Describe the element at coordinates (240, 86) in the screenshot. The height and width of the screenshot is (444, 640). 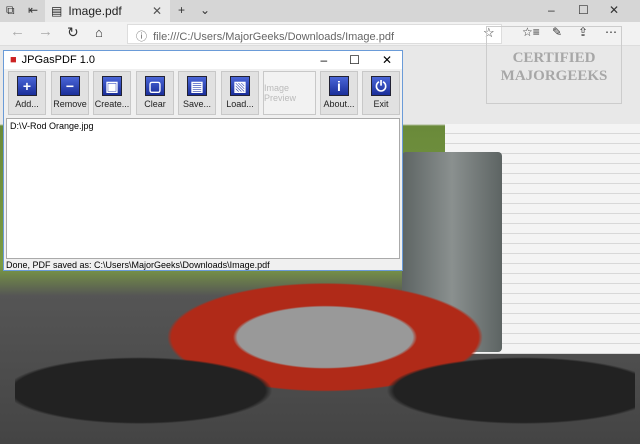
I see `load-icon: ▧` at that location.